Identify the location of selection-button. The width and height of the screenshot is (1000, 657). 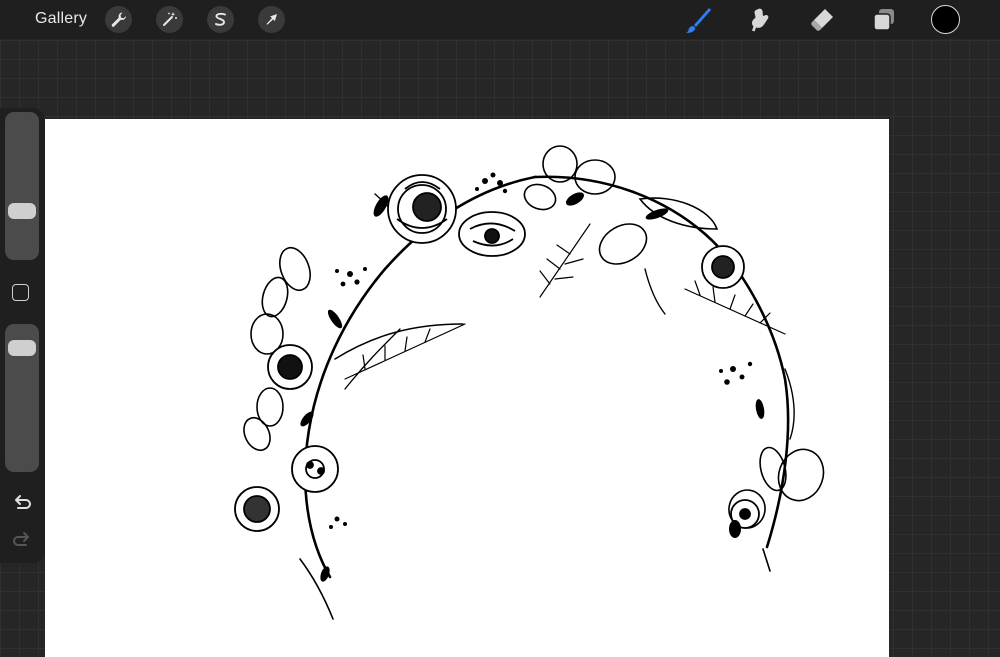
(220, 19).